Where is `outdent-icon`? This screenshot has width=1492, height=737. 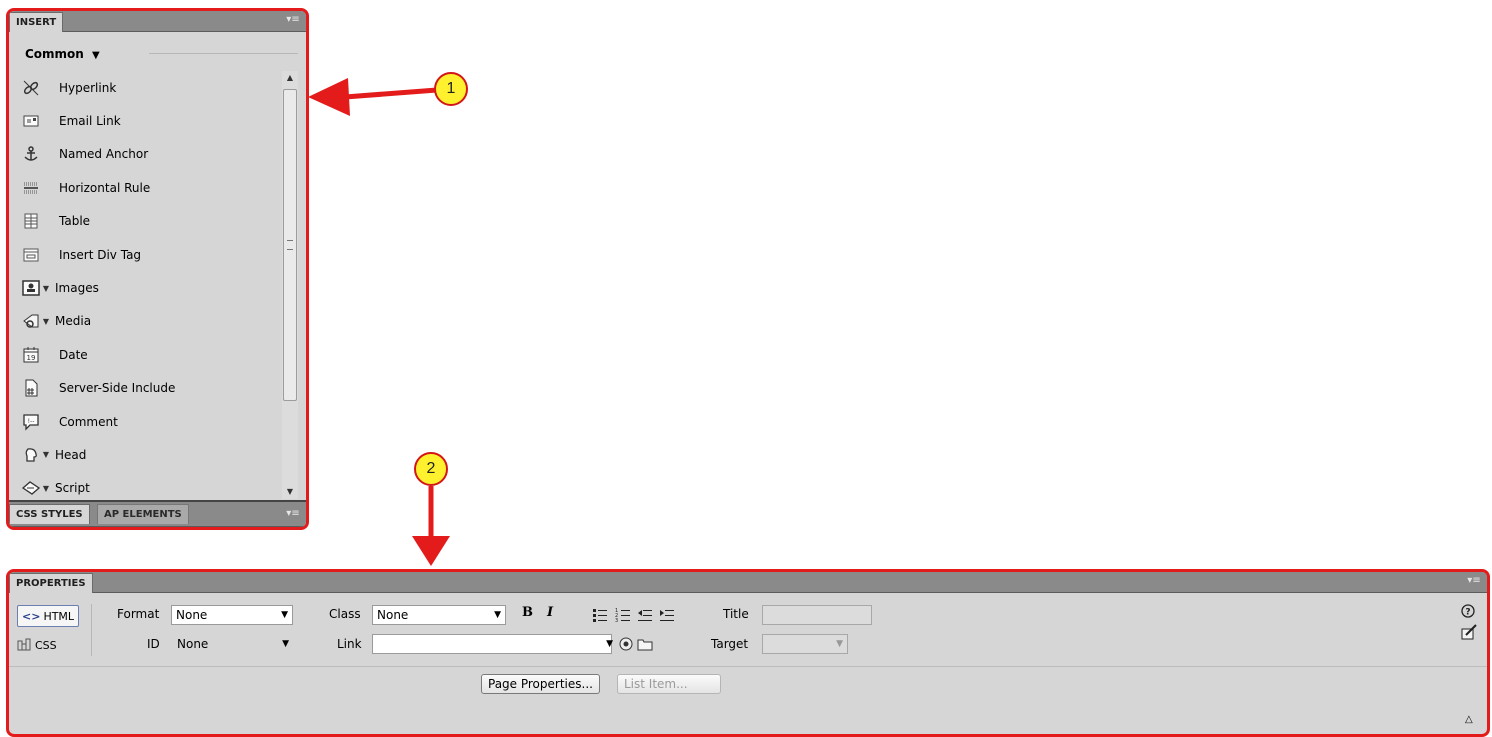 outdent-icon is located at coordinates (645, 616).